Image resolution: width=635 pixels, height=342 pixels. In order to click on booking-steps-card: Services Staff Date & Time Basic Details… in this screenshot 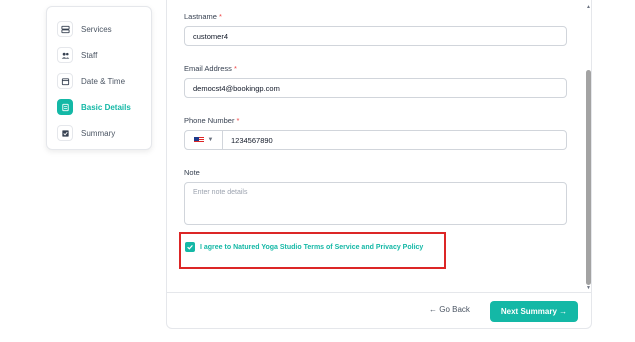, I will do `click(99, 78)`.